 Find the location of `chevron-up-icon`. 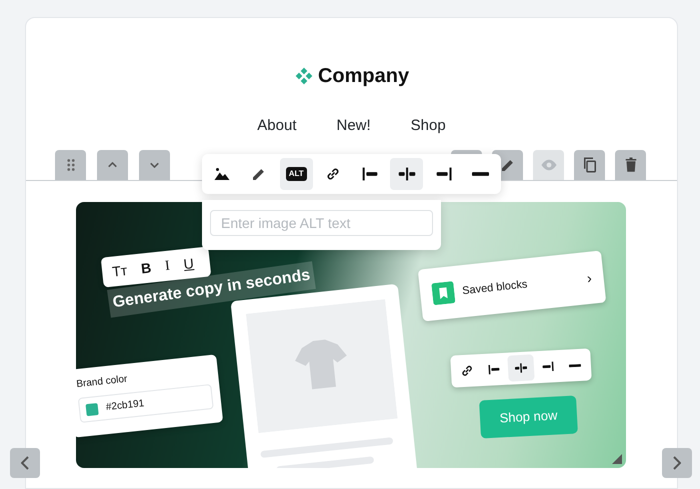

chevron-up-icon is located at coordinates (112, 165).